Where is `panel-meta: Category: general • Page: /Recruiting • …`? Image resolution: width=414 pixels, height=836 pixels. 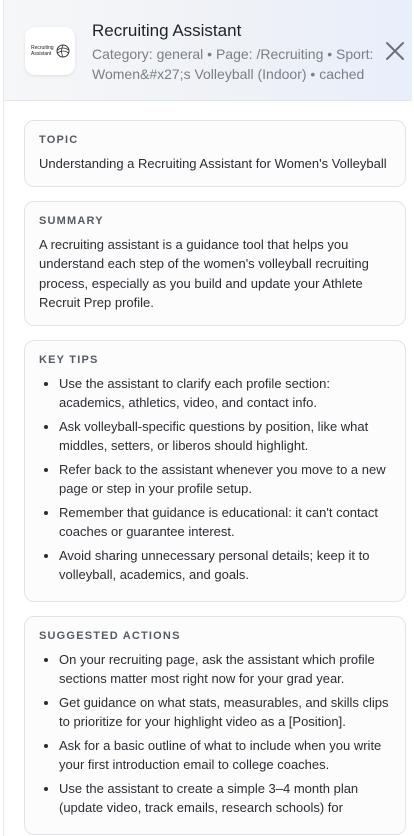
panel-meta: Category: general • Page: /Recruiting • … is located at coordinates (233, 64).